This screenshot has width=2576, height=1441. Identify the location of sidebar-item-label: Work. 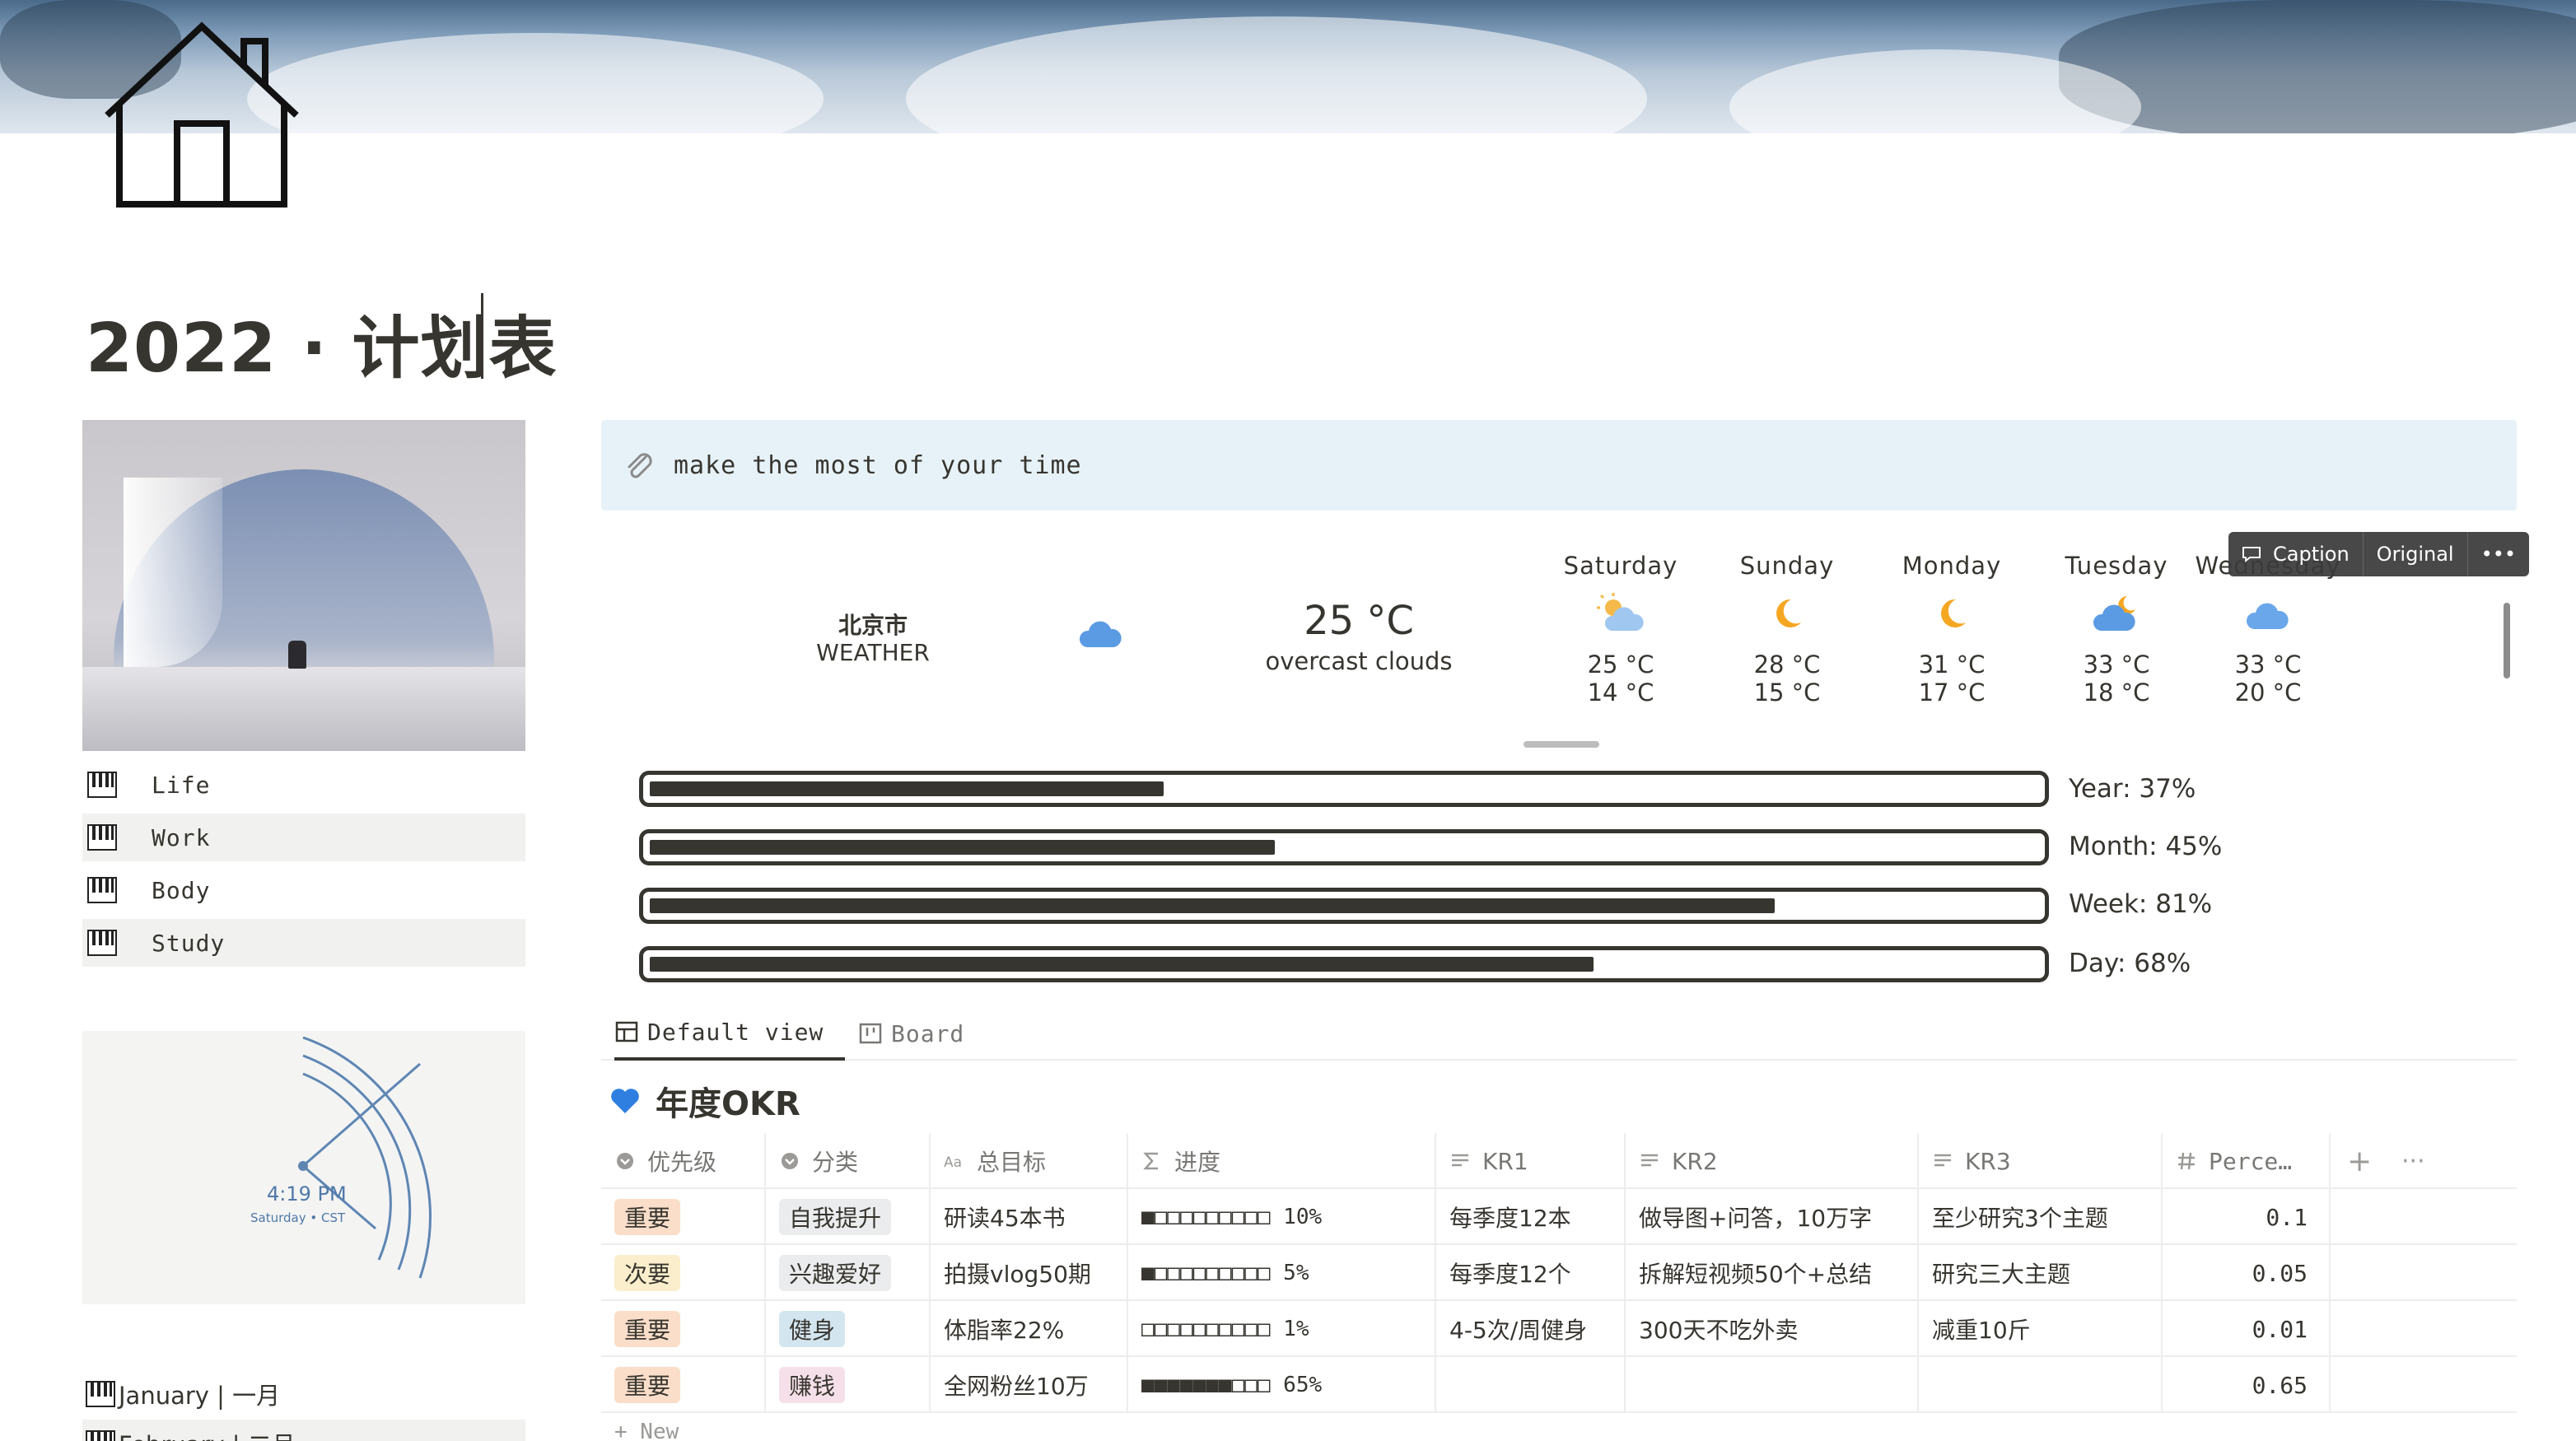
(181, 837).